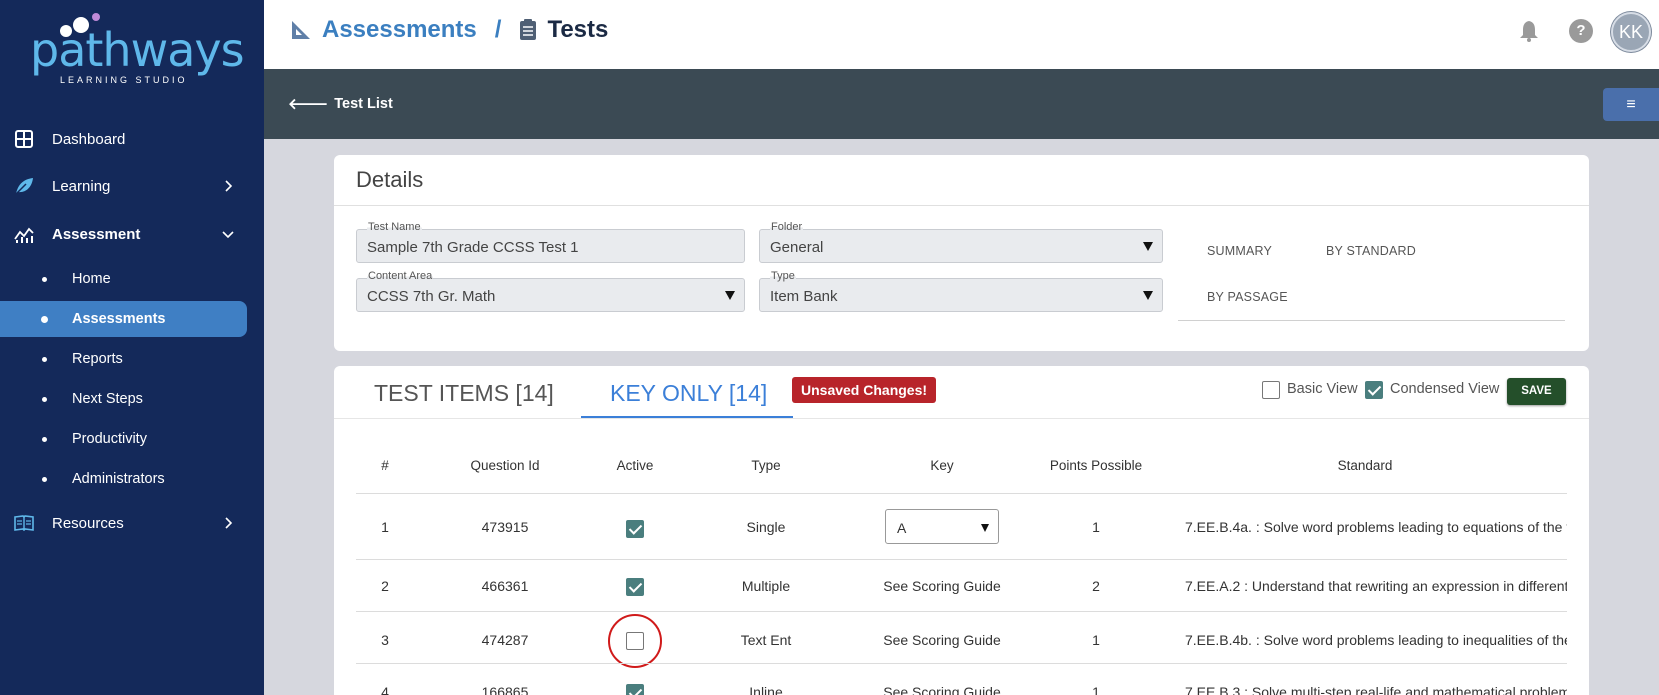 Image resolution: width=1659 pixels, height=695 pixels. What do you see at coordinates (505, 640) in the screenshot?
I see `cell-question-id: 474287` at bounding box center [505, 640].